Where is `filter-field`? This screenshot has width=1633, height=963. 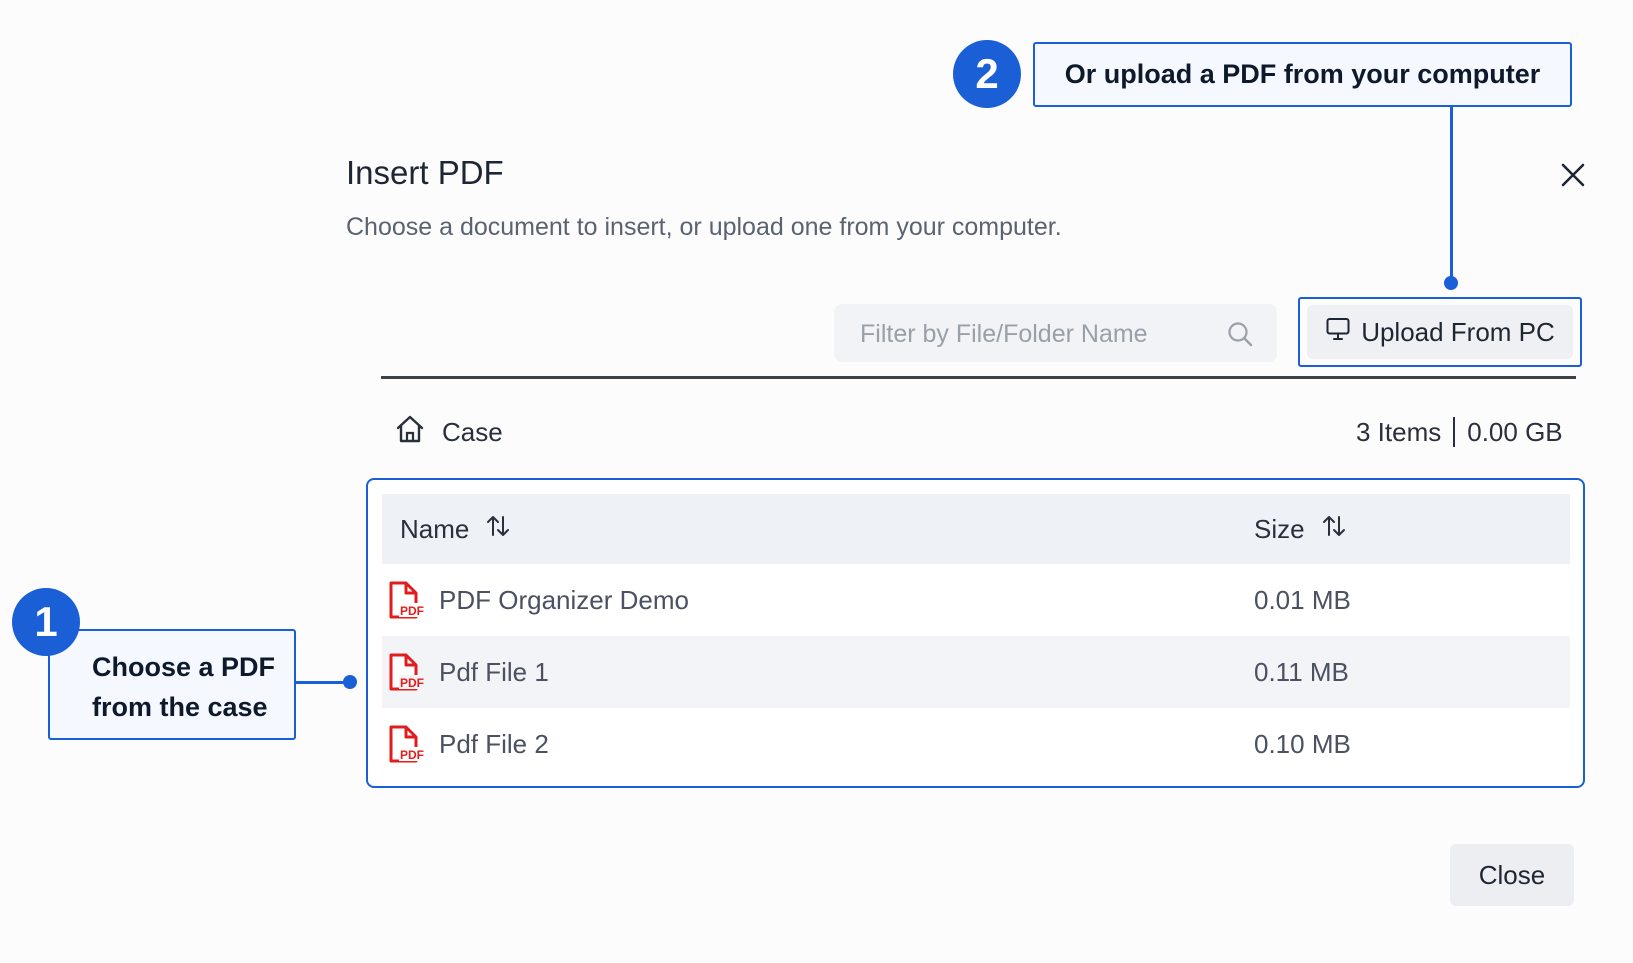
filter-field is located at coordinates (1055, 334).